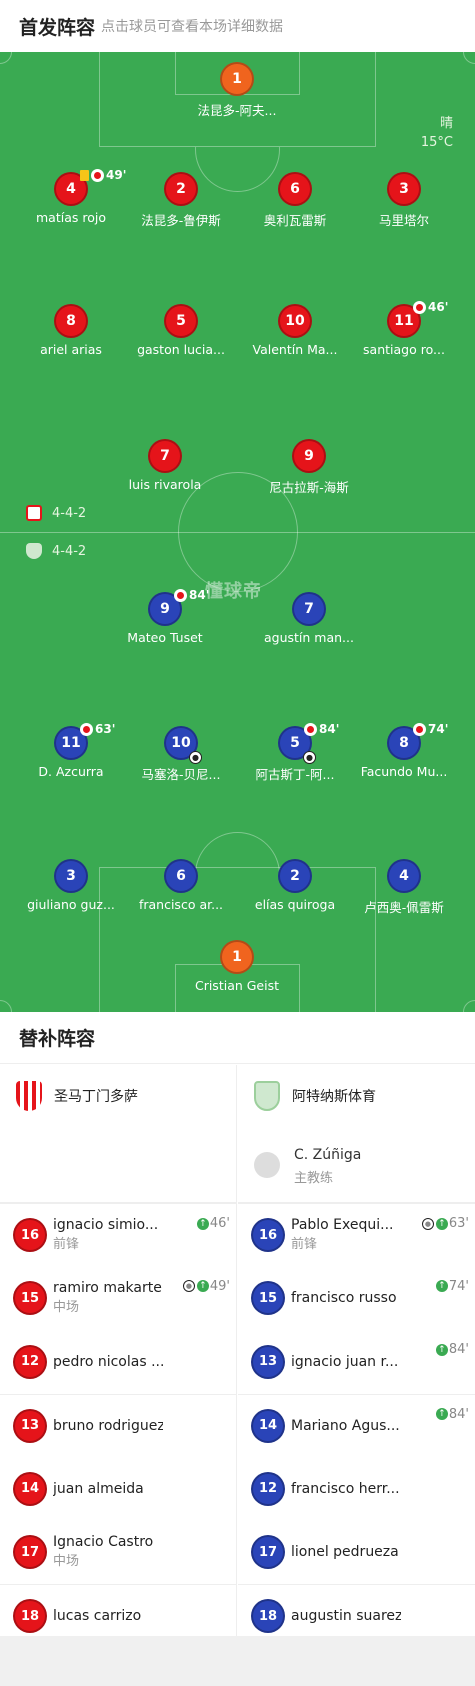 The width and height of the screenshot is (475, 1686). I want to click on sub-number-disc: 12, so click(30, 1361).